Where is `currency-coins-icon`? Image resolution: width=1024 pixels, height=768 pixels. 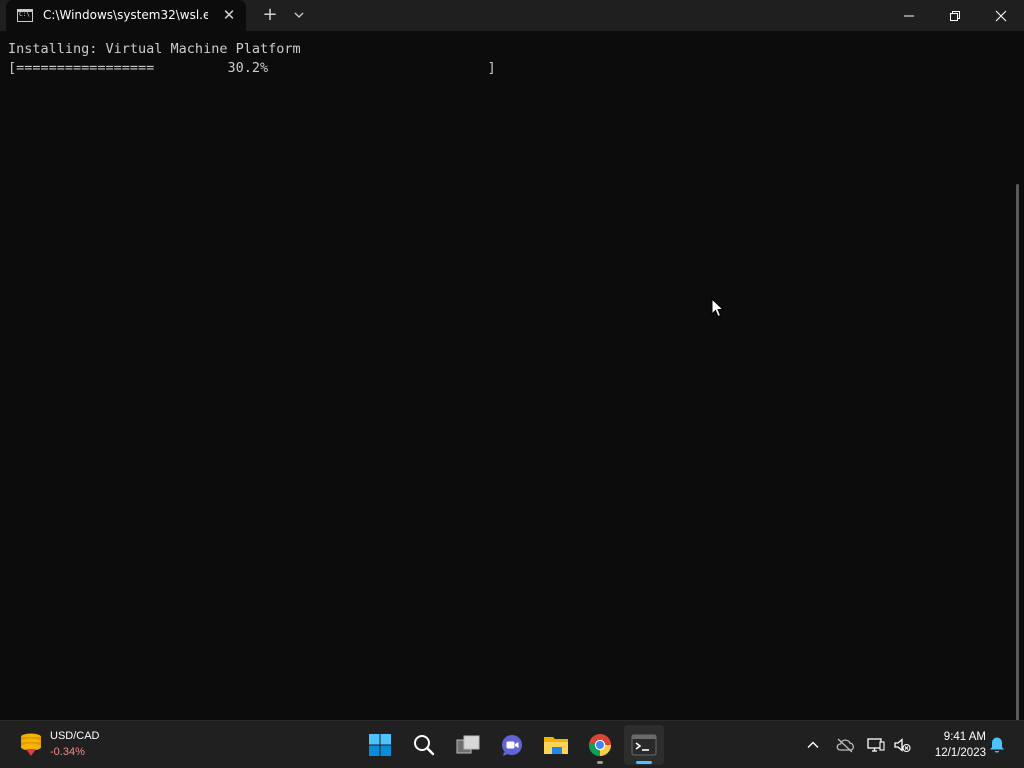
currency-coins-icon is located at coordinates (31, 744).